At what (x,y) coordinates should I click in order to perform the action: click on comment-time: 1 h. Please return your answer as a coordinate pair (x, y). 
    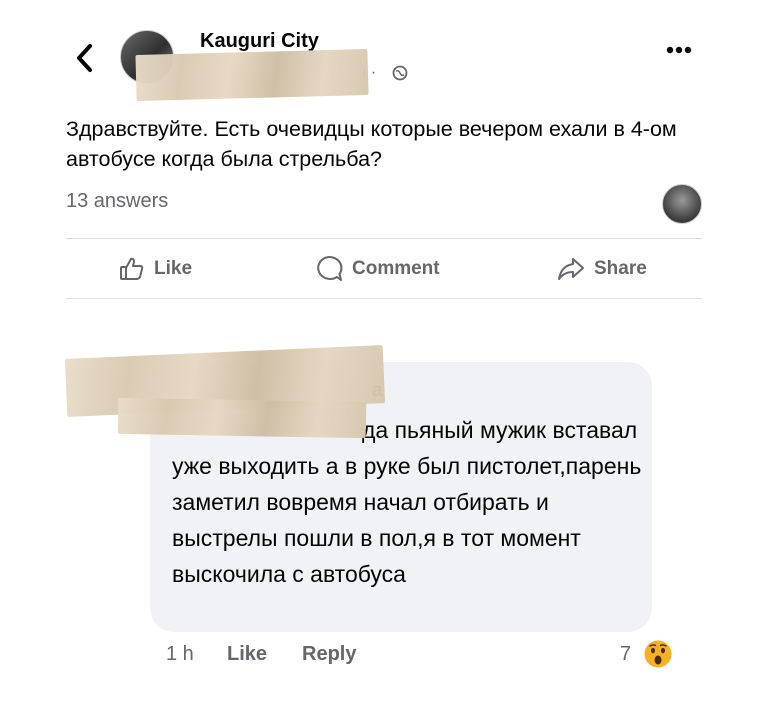
    Looking at the image, I should click on (180, 654).